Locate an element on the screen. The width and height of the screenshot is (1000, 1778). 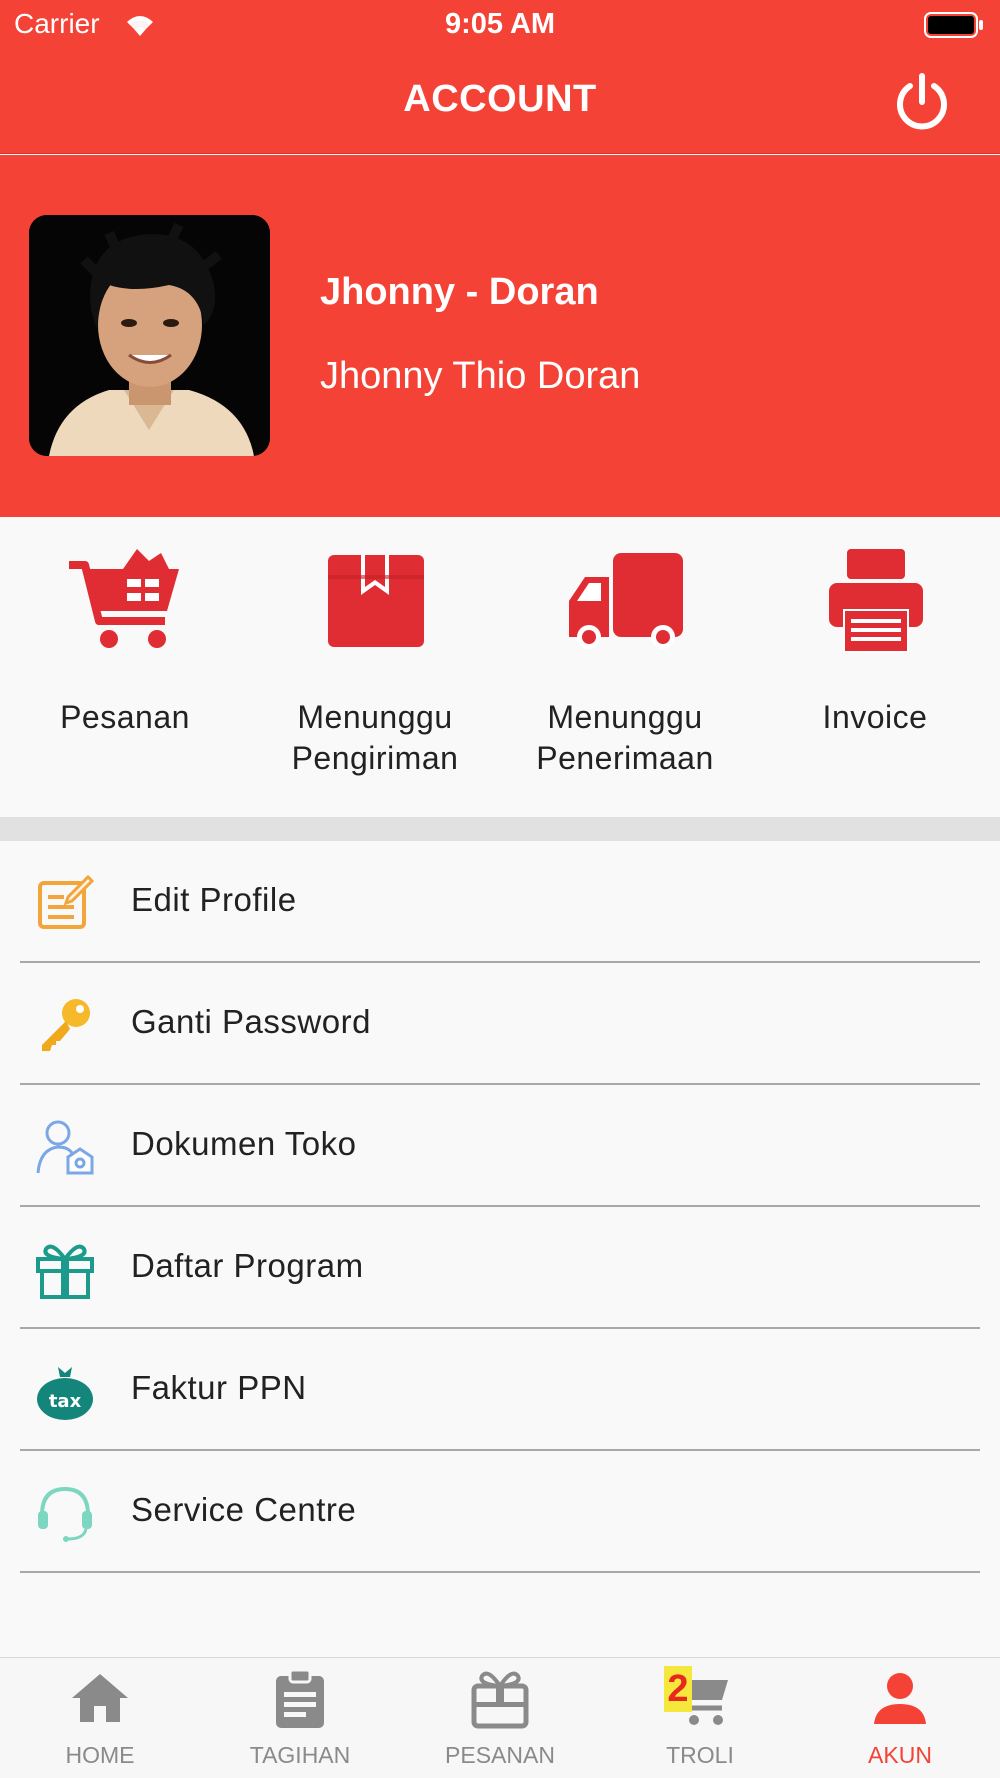
battery-icon is located at coordinates (953, 25).